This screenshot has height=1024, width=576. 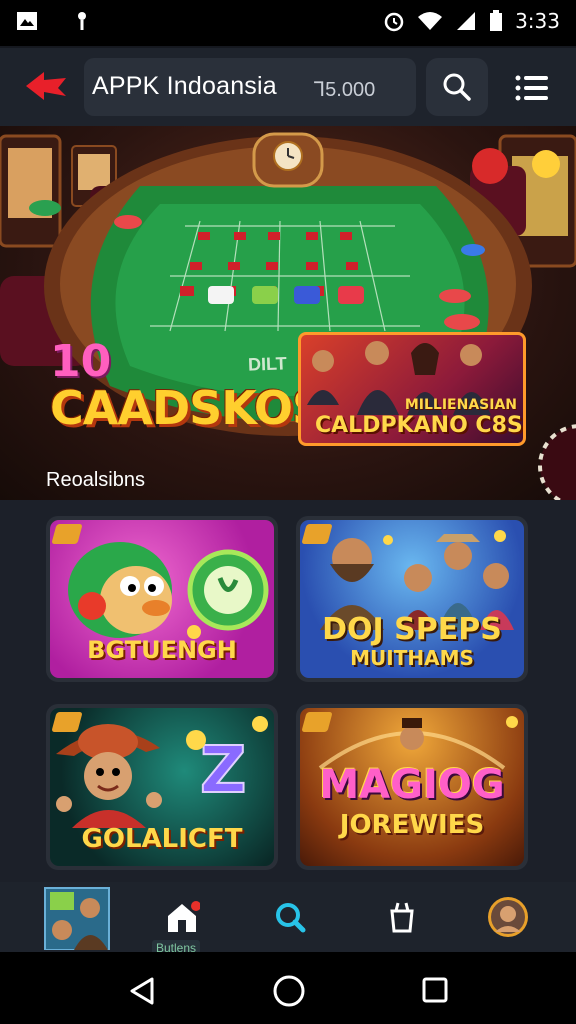 What do you see at coordinates (184, 916) in the screenshot?
I see `home-icon` at bounding box center [184, 916].